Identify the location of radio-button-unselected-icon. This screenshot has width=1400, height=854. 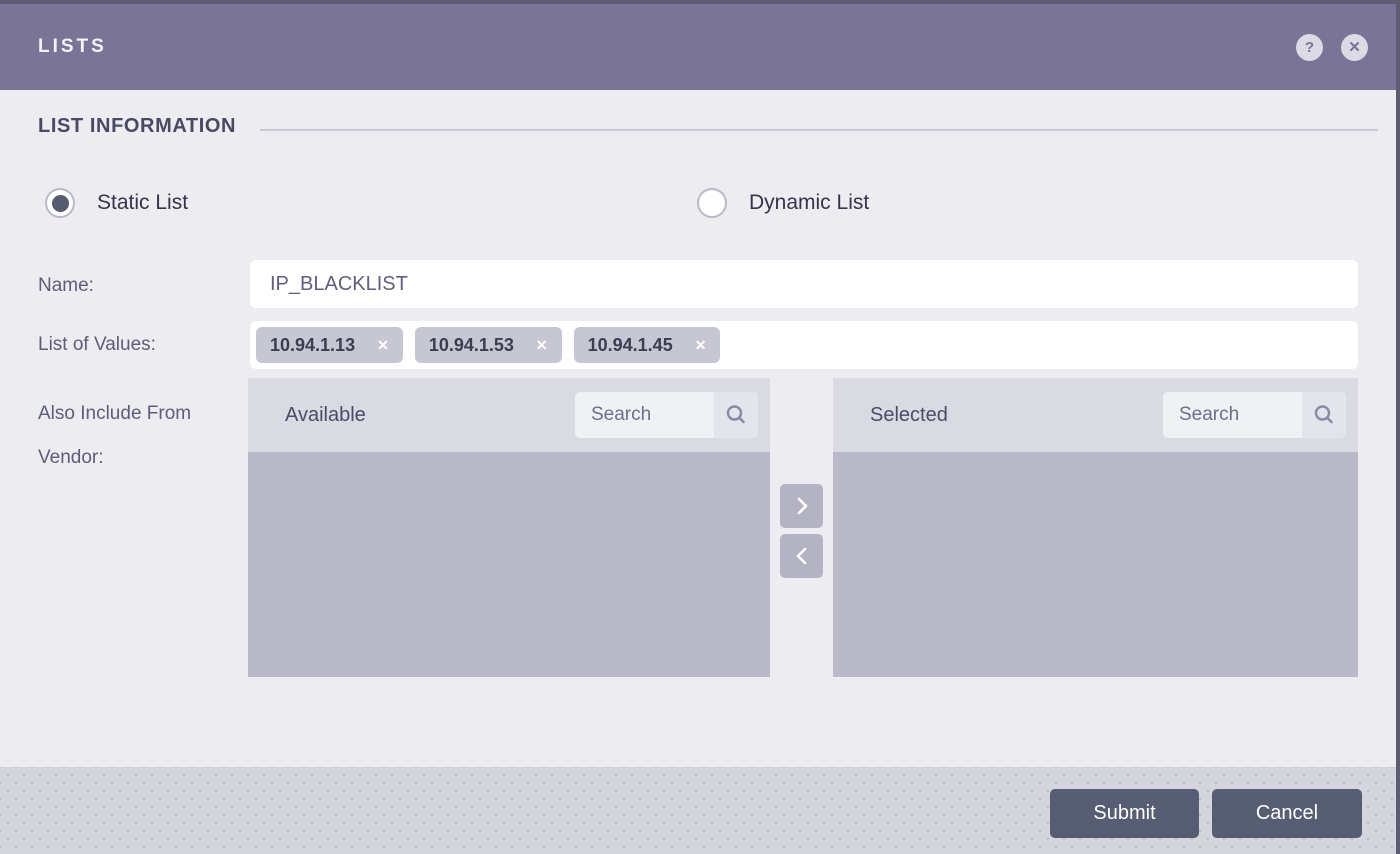
(712, 203).